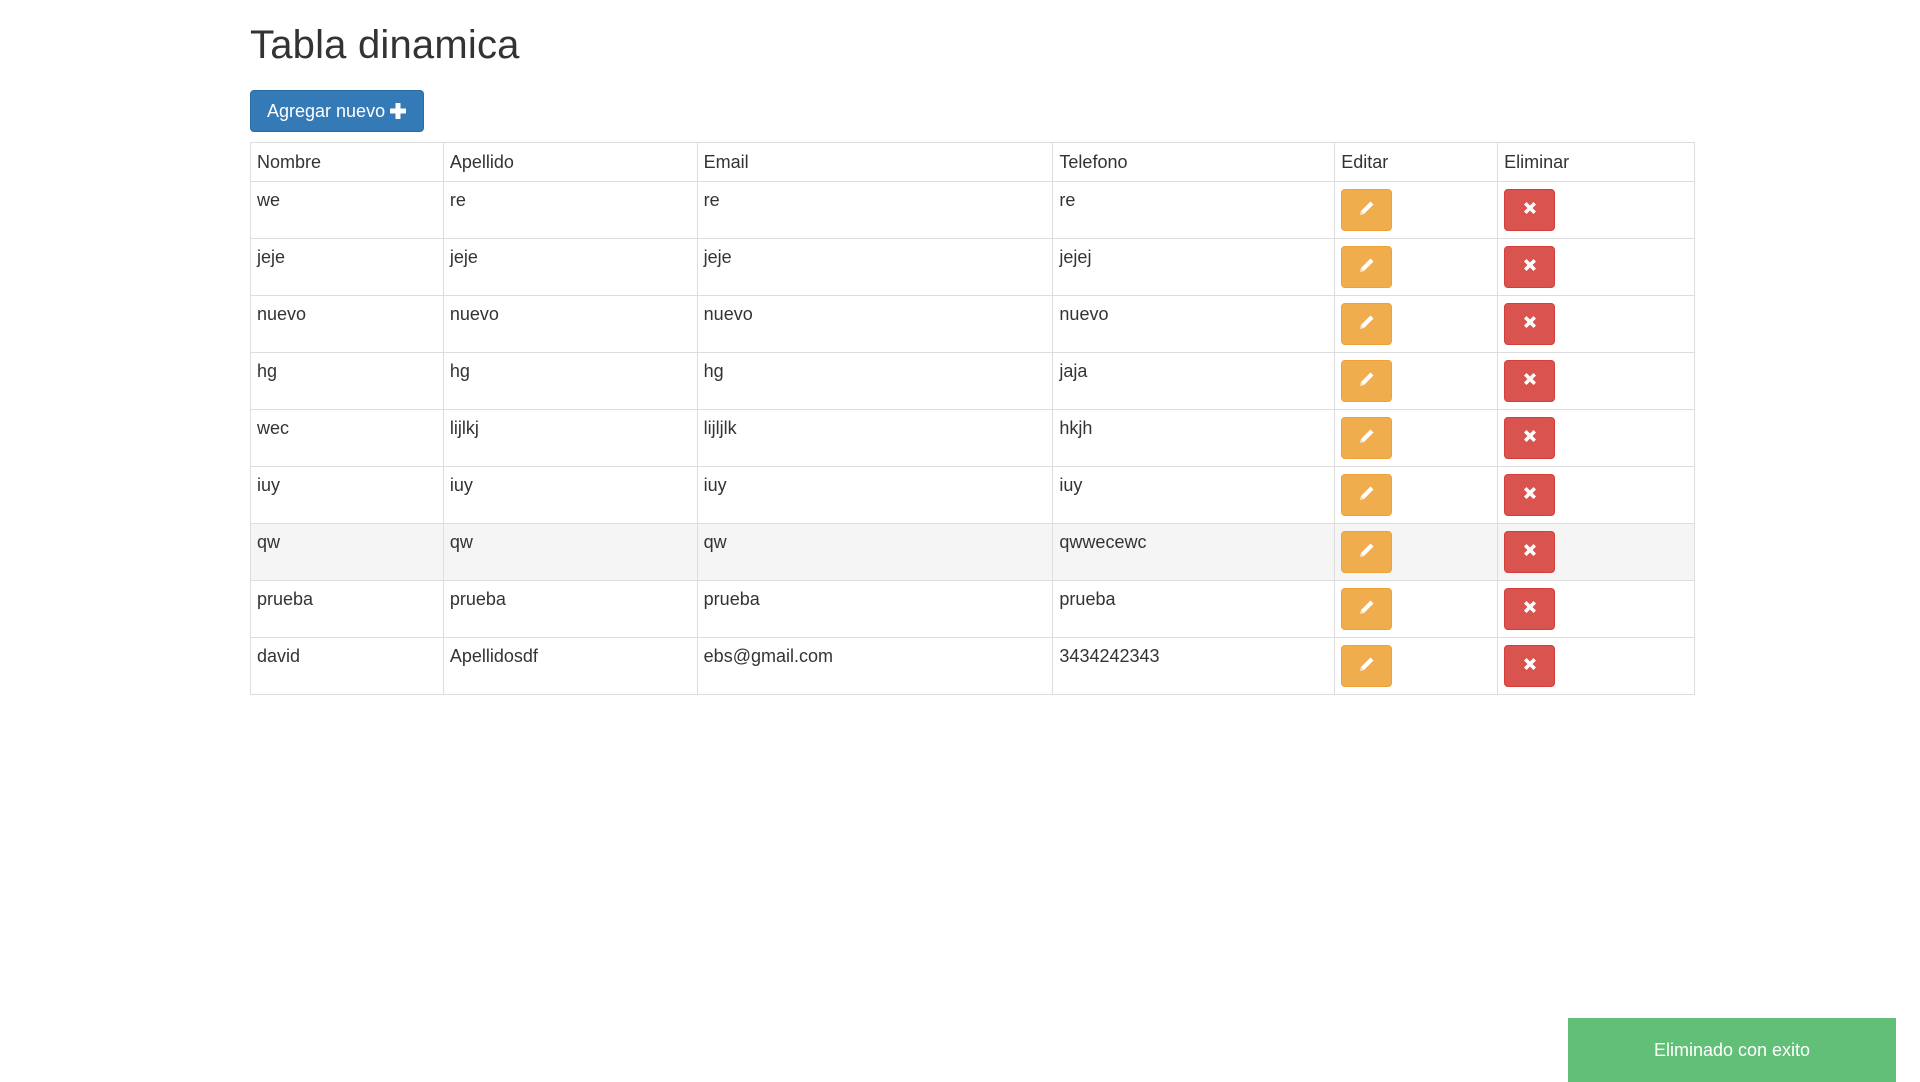  Describe the element at coordinates (875, 609) in the screenshot. I see `cell-email: prueba` at that location.